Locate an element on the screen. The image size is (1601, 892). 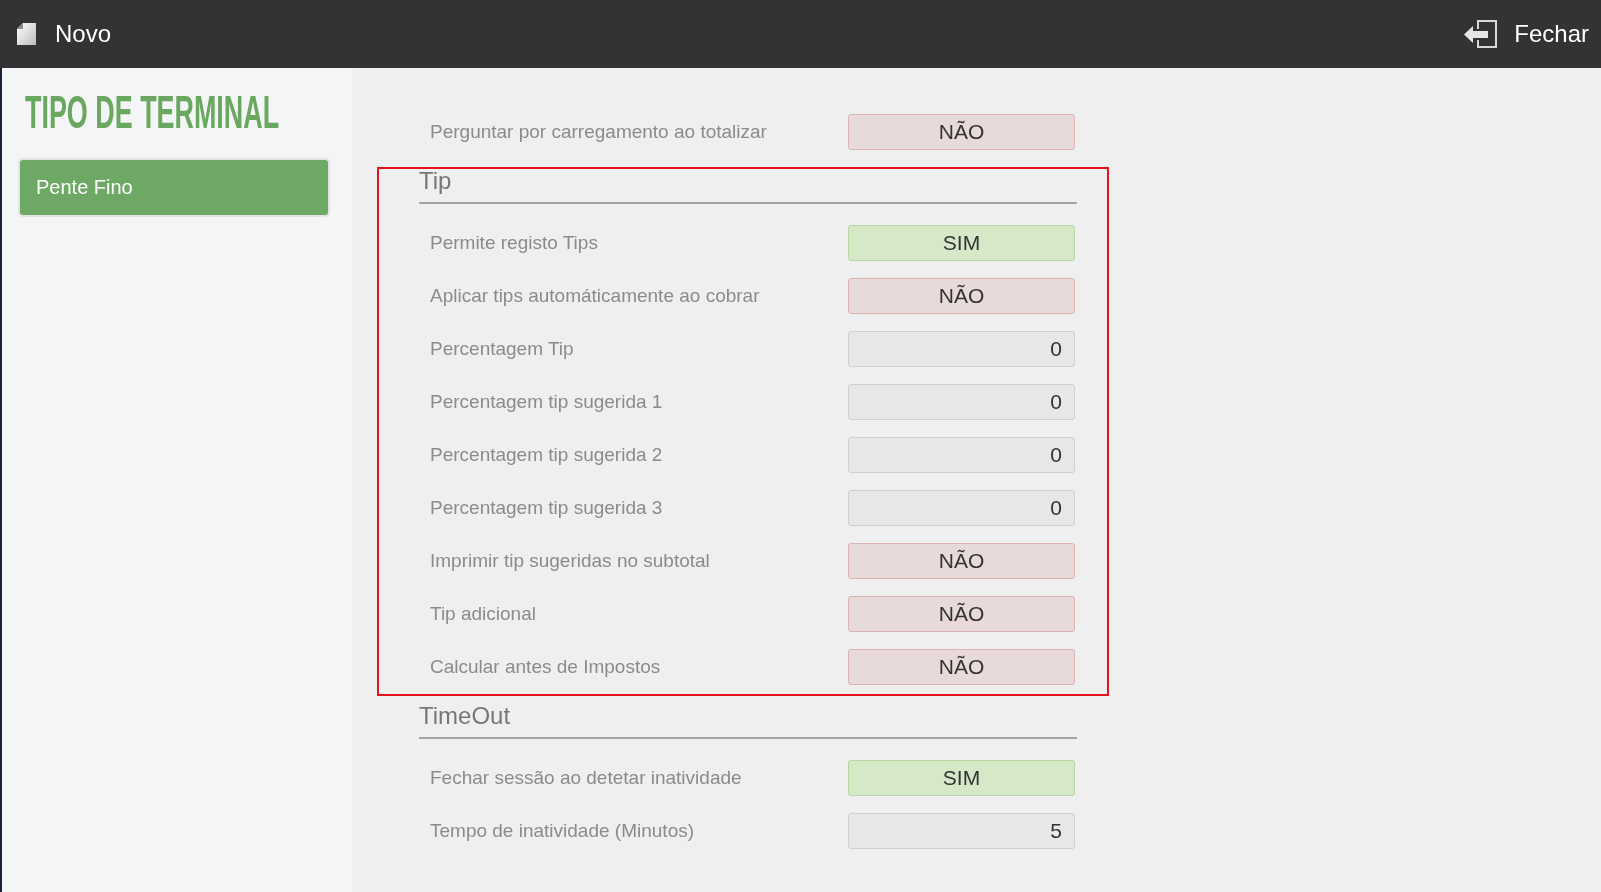
page-title: Novo is located at coordinates (83, 34).